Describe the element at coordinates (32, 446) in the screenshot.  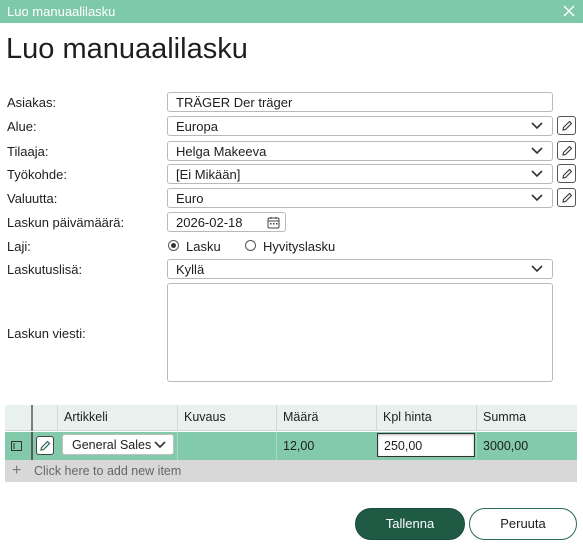
I see `row-divider` at that location.